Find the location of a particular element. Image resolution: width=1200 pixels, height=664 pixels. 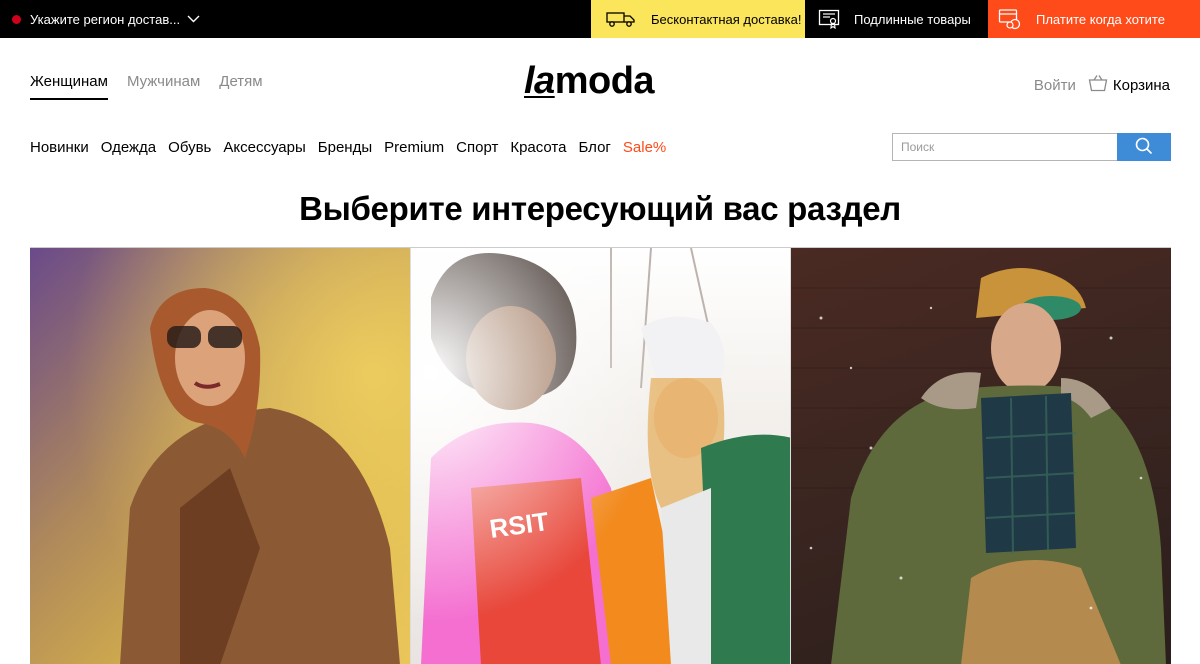

card-coins-icon is located at coordinates (1010, 19).